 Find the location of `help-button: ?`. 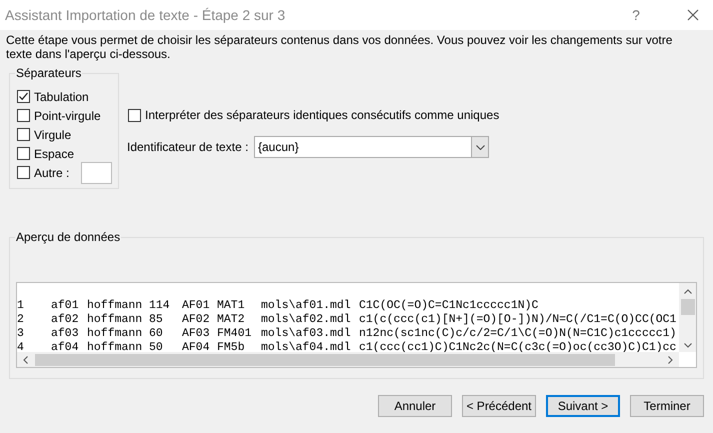

help-button: ? is located at coordinates (636, 15).